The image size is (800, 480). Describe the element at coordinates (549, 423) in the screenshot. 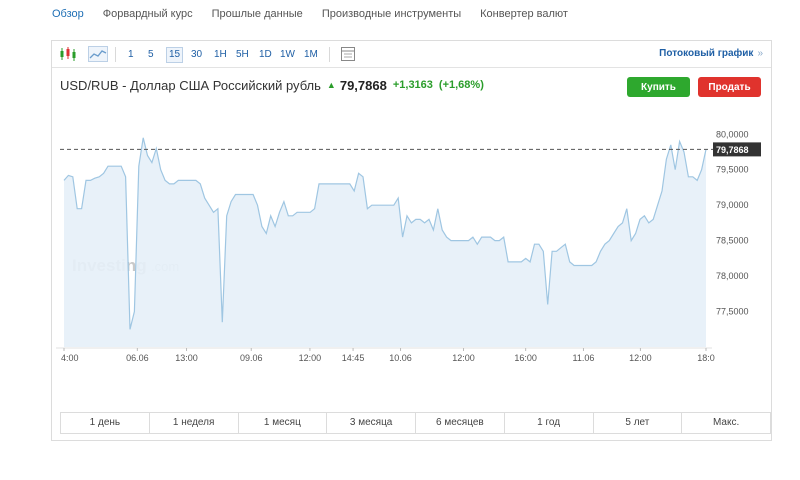

I see `period-1-year: 1 год` at that location.